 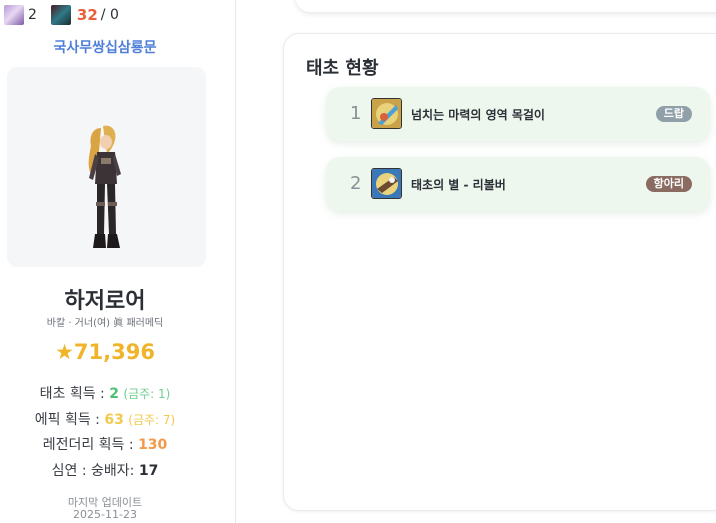 What do you see at coordinates (105, 47) in the screenshot?
I see `guild-name: 국사무쌍십삼룡문` at bounding box center [105, 47].